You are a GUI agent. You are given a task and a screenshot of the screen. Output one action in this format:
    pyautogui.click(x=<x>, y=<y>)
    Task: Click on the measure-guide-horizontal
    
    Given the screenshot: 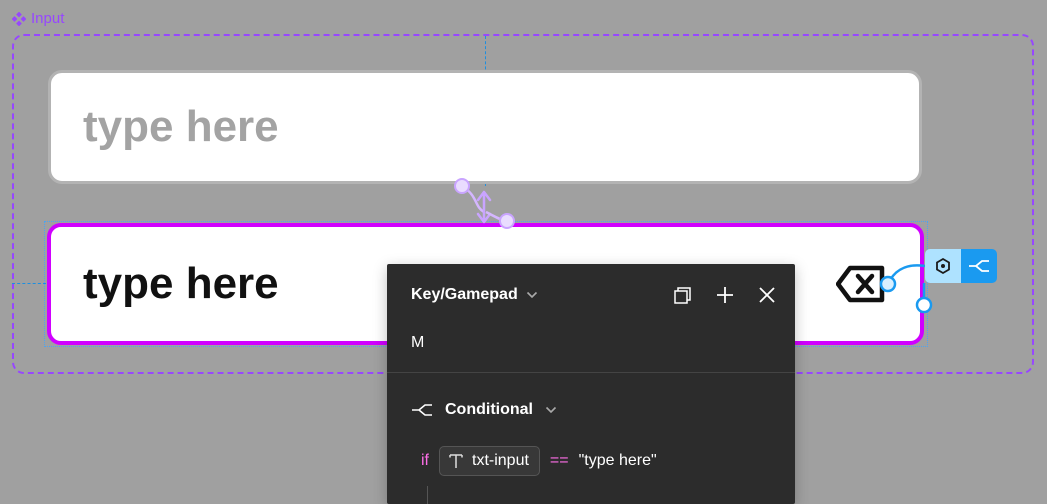 What is the action you would take?
    pyautogui.click(x=29, y=283)
    